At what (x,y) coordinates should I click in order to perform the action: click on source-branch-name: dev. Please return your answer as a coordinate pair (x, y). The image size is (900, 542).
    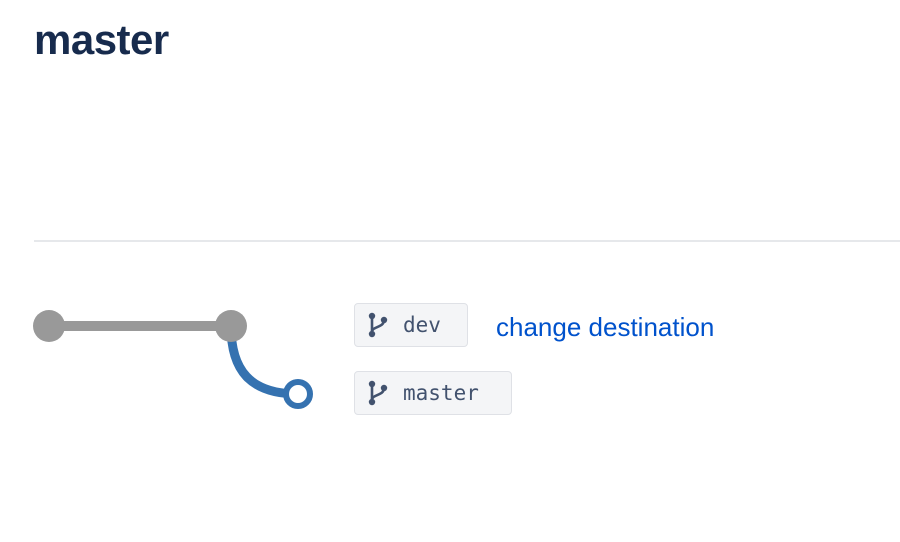
    Looking at the image, I should click on (422, 325).